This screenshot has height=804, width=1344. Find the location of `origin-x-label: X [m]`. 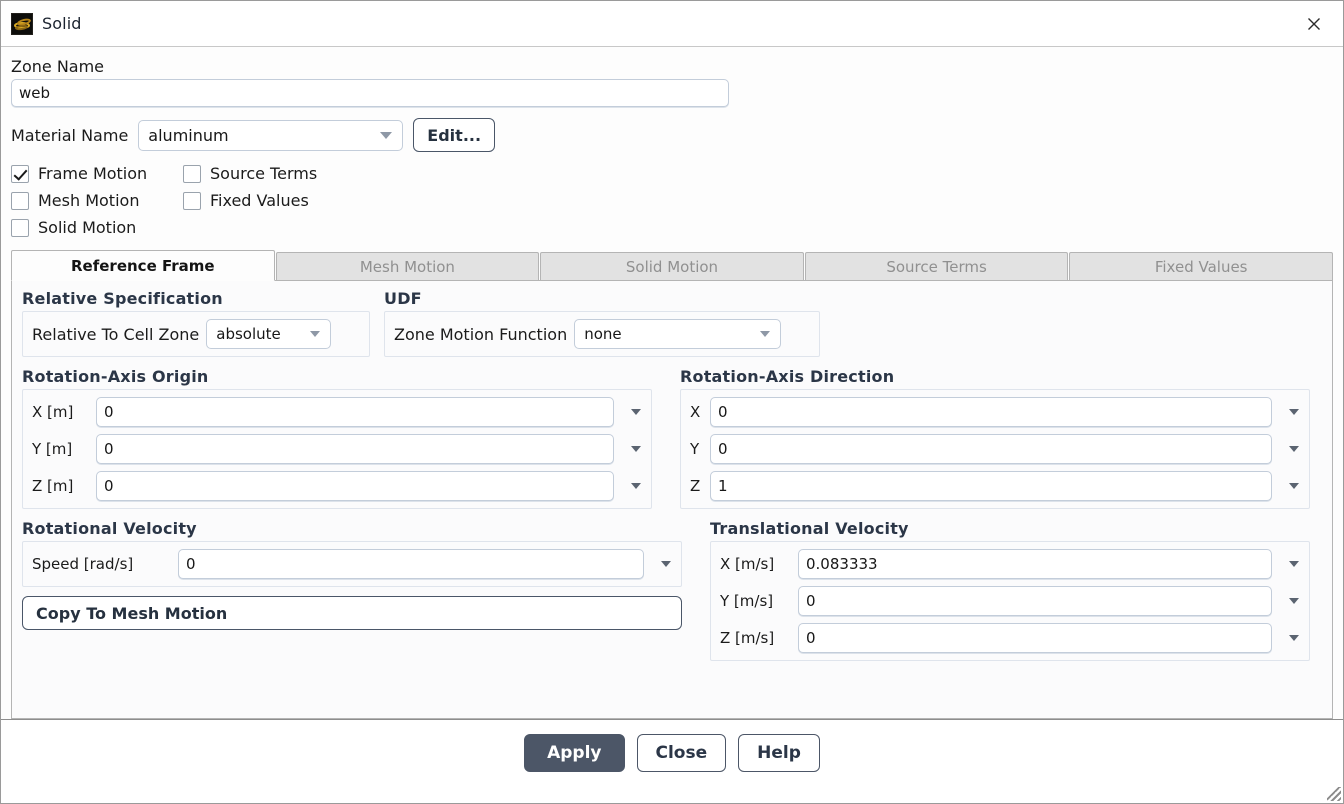

origin-x-label: X [m] is located at coordinates (53, 412).